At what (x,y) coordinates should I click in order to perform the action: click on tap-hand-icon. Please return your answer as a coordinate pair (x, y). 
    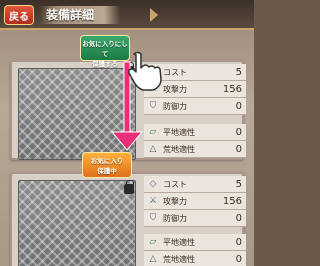
    Looking at the image, I should click on (145, 71).